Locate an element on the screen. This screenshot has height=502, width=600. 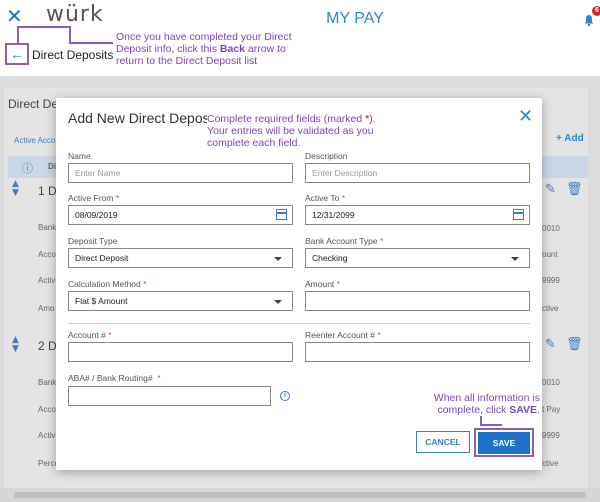
list-item-value: ount is located at coordinates (550, 254).